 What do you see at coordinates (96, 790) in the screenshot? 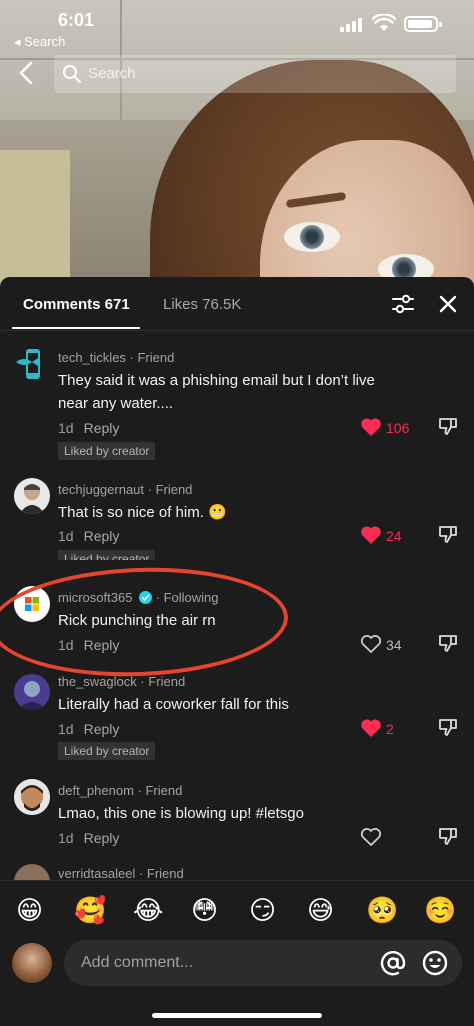
I see `username-text: deft_phenom` at bounding box center [96, 790].